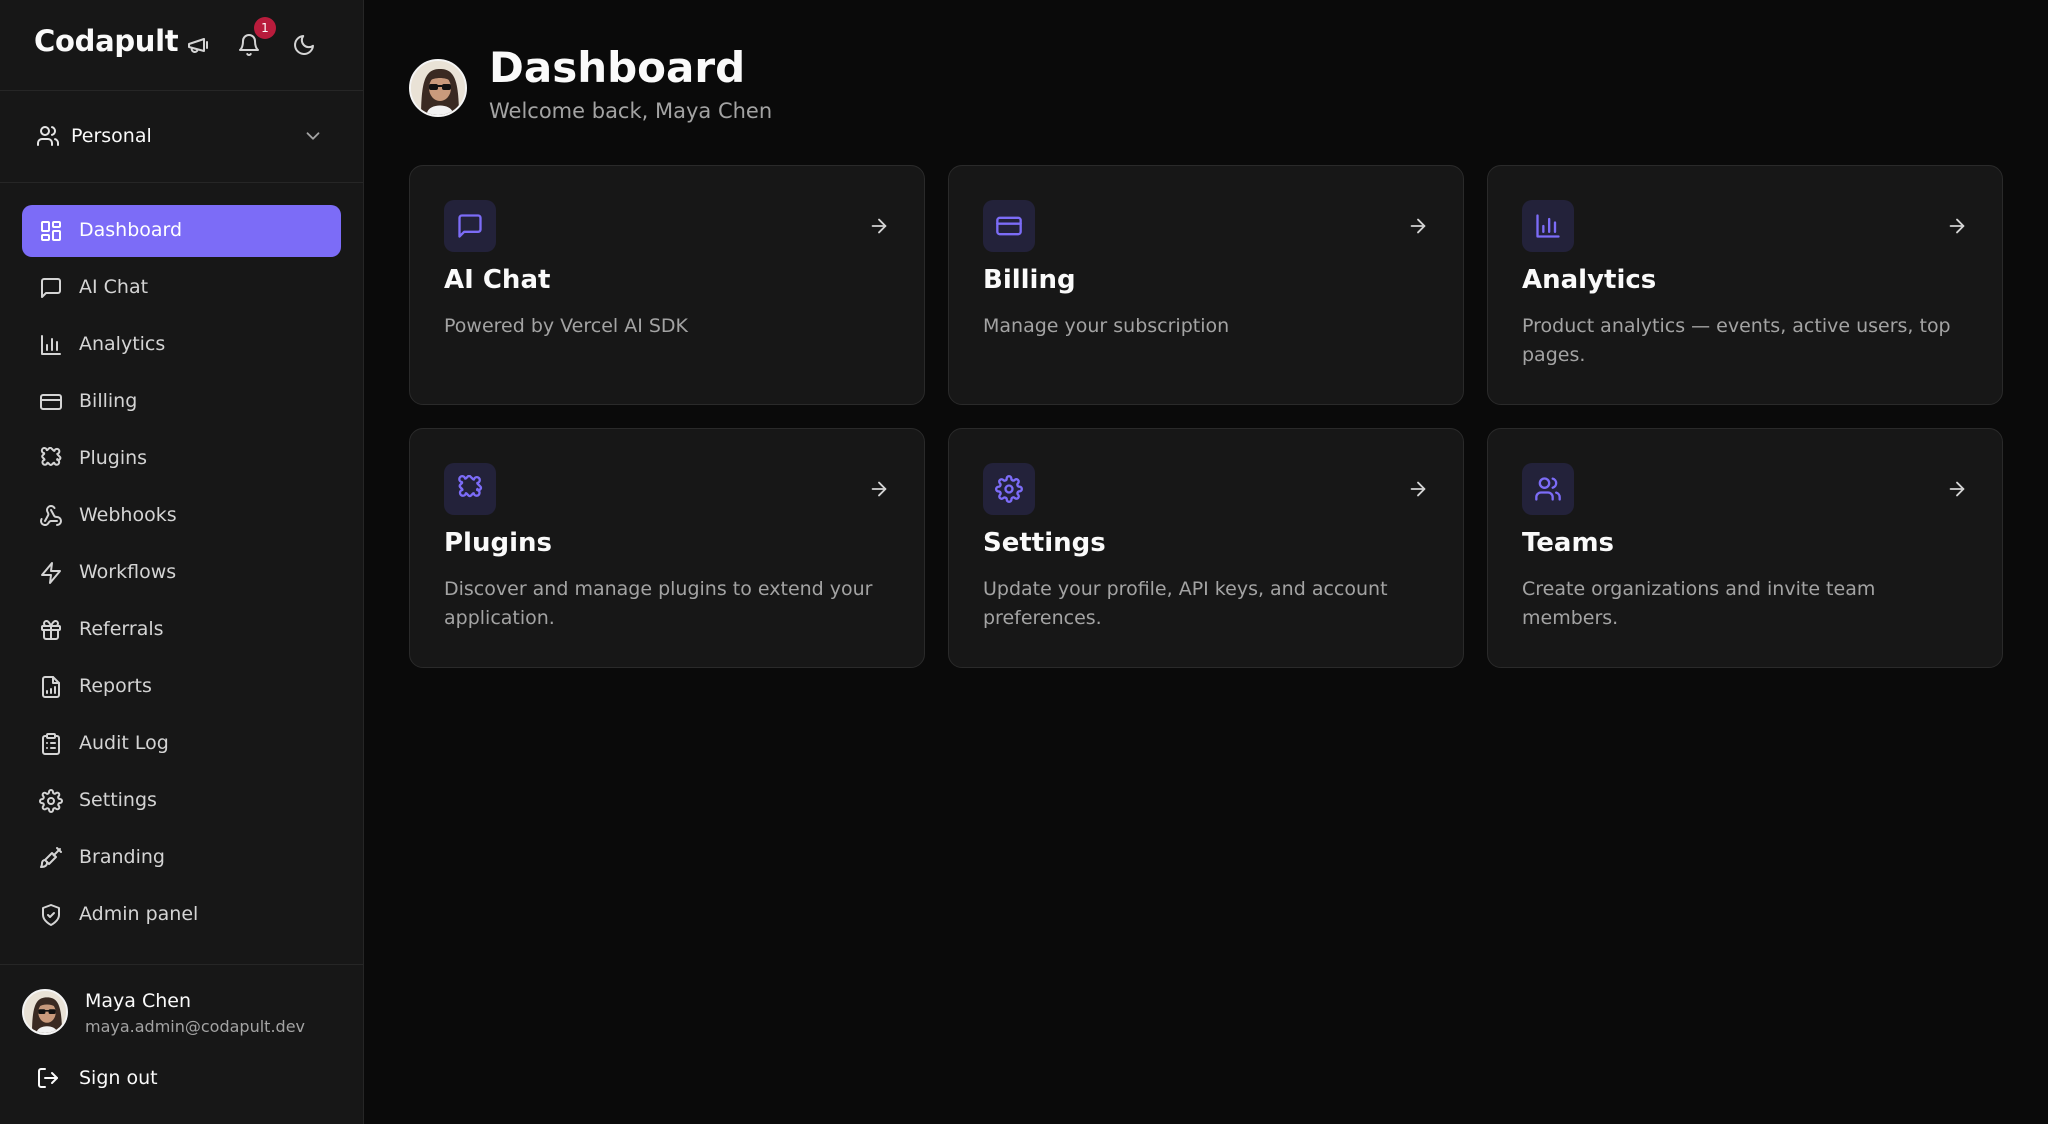  What do you see at coordinates (131, 230) in the screenshot?
I see `sidebar-item-label: Dashboard` at bounding box center [131, 230].